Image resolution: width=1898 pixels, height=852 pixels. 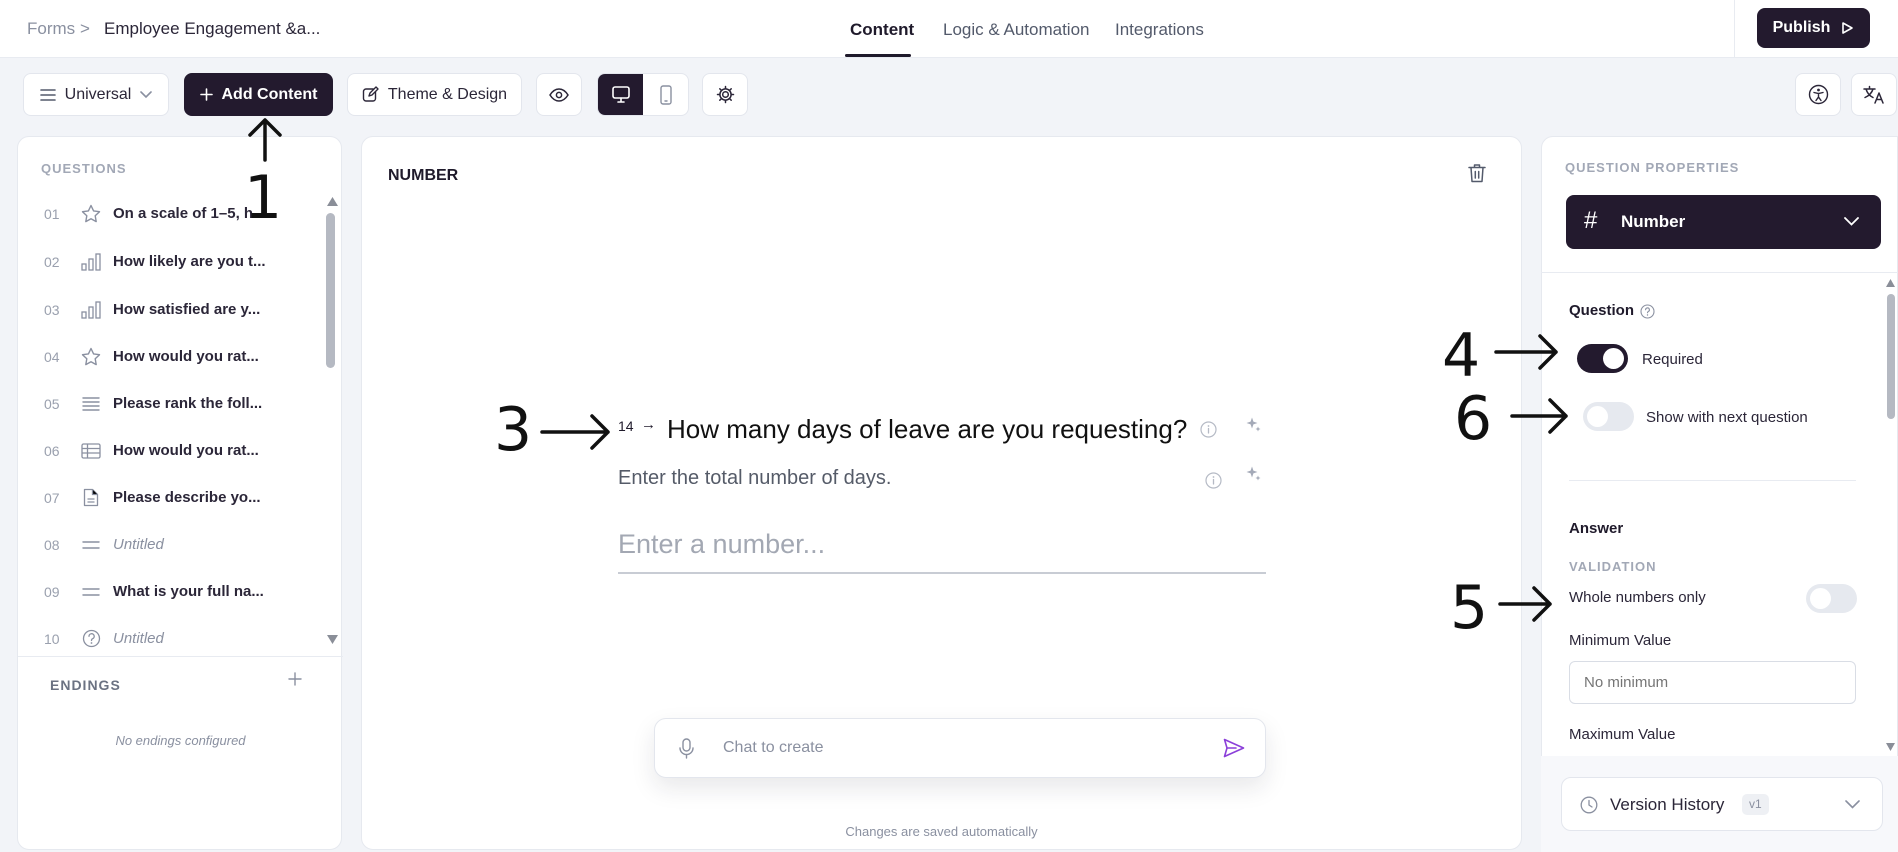 What do you see at coordinates (52, 403) in the screenshot?
I see `question-number: 05` at bounding box center [52, 403].